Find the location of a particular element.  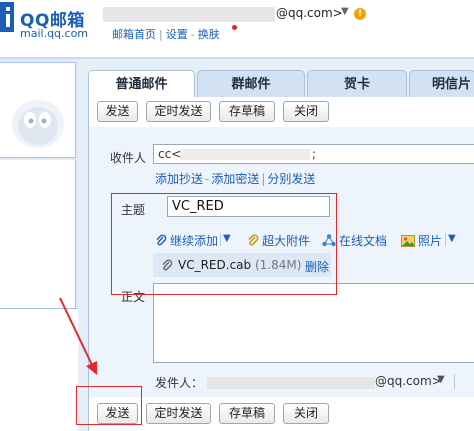

highlight-box-subject-attachment is located at coordinates (224, 244).